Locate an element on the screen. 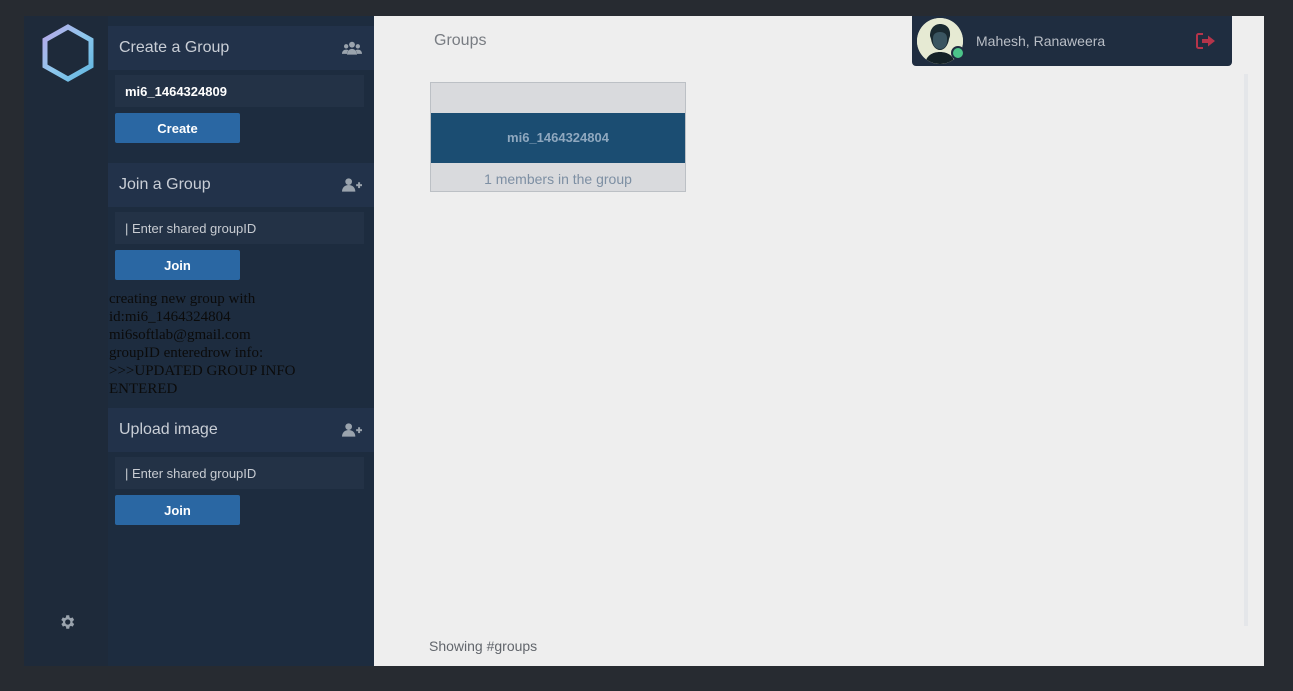 This screenshot has width=1293, height=691. group-name: mi6_1464324804 is located at coordinates (558, 137).